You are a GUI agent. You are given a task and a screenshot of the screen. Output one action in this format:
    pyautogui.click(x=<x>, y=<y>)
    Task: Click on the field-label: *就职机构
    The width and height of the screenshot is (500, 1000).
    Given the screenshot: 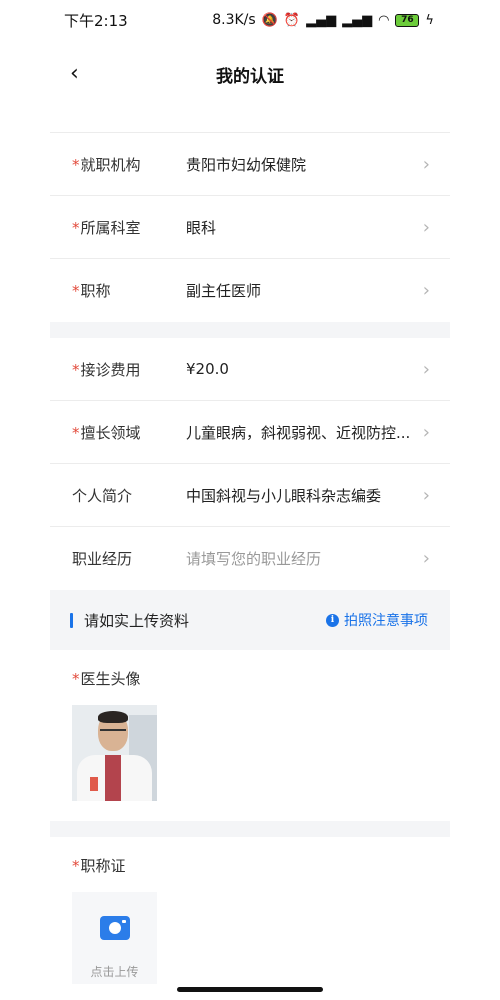 What is the action you would take?
    pyautogui.click(x=106, y=164)
    